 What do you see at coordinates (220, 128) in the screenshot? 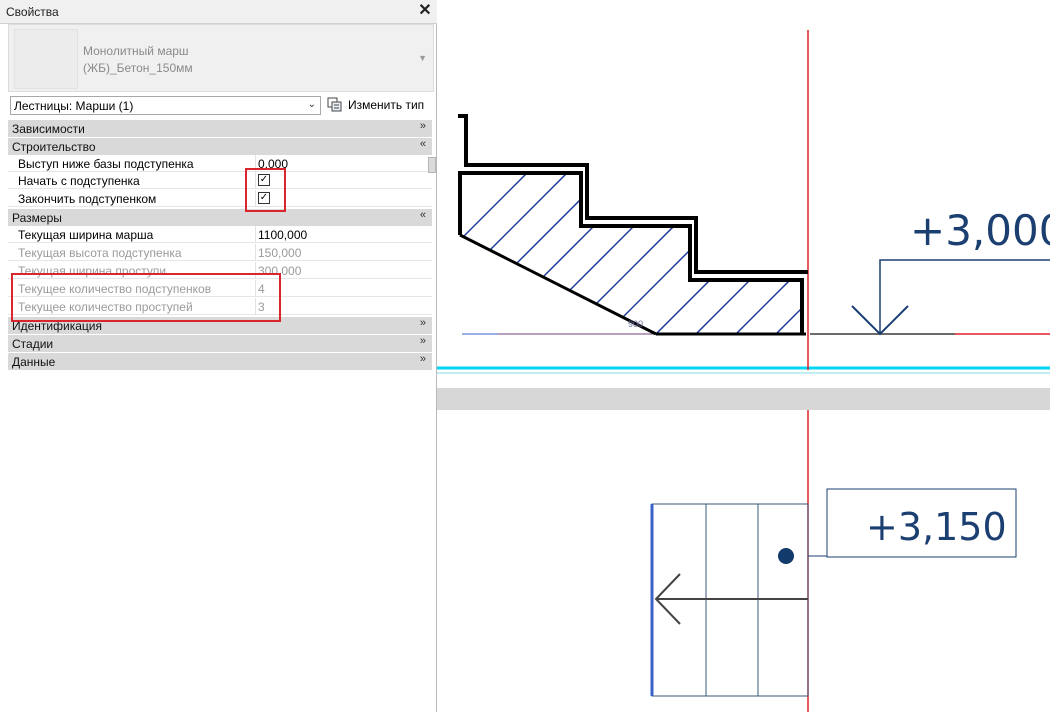
I see `category-dependencies: Зависимости »` at bounding box center [220, 128].